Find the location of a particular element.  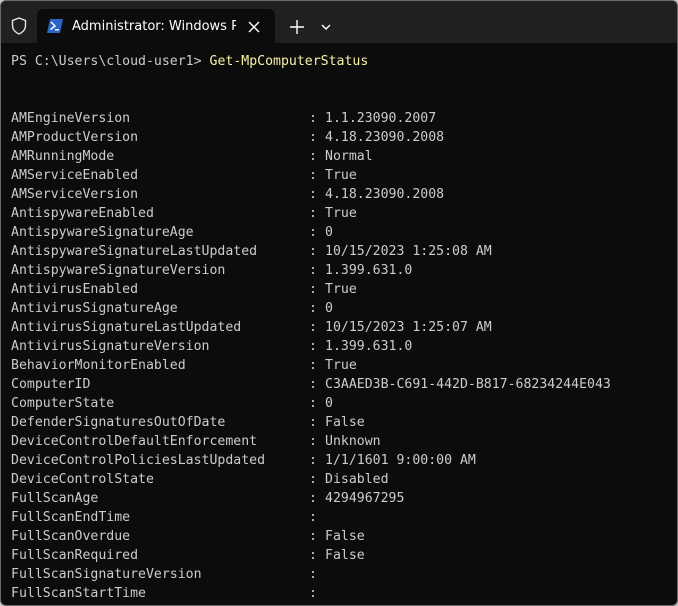

command-text: Get-MpComputerStatus is located at coordinates (289, 61).